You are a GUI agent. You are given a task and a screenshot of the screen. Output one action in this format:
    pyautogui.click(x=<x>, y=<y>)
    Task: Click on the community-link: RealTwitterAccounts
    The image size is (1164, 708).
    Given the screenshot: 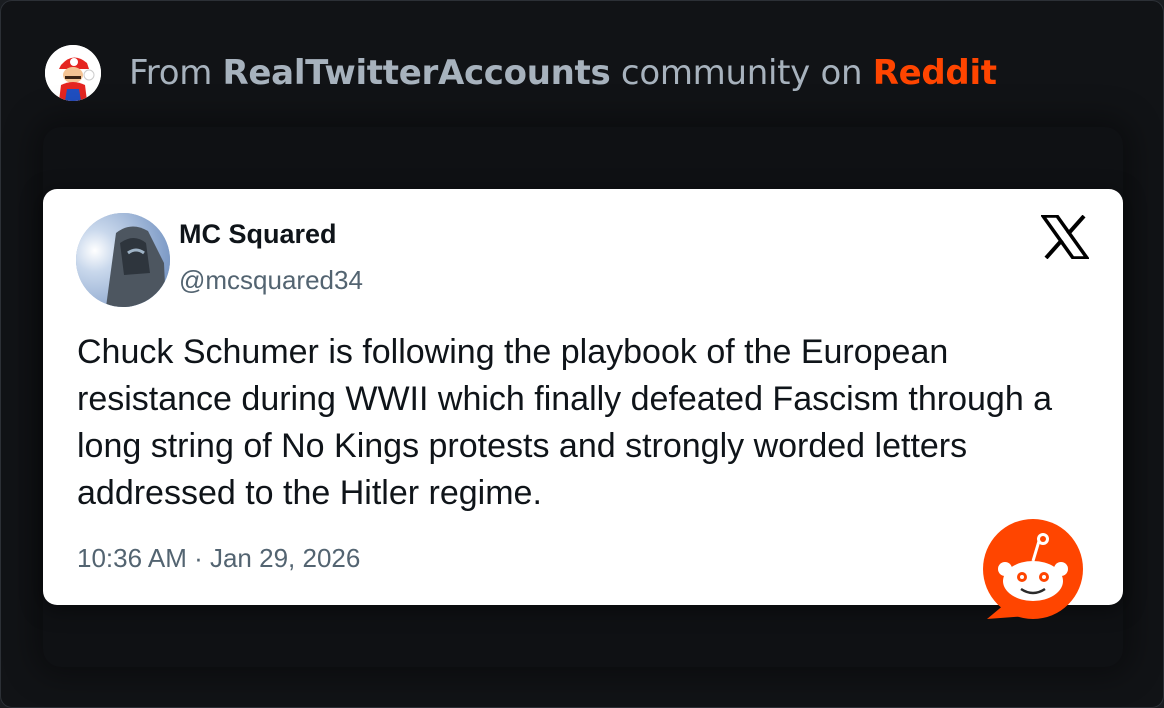 What is the action you would take?
    pyautogui.click(x=417, y=73)
    